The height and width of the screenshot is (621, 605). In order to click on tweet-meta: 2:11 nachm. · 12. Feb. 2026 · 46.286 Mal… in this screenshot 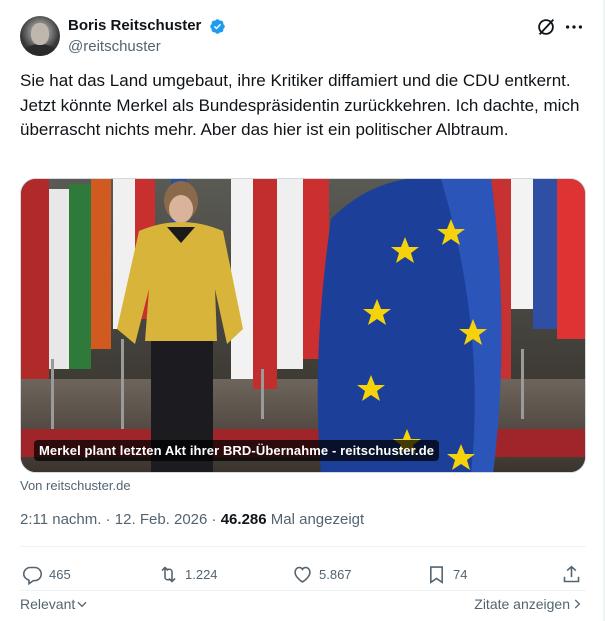, I will do `click(192, 519)`.